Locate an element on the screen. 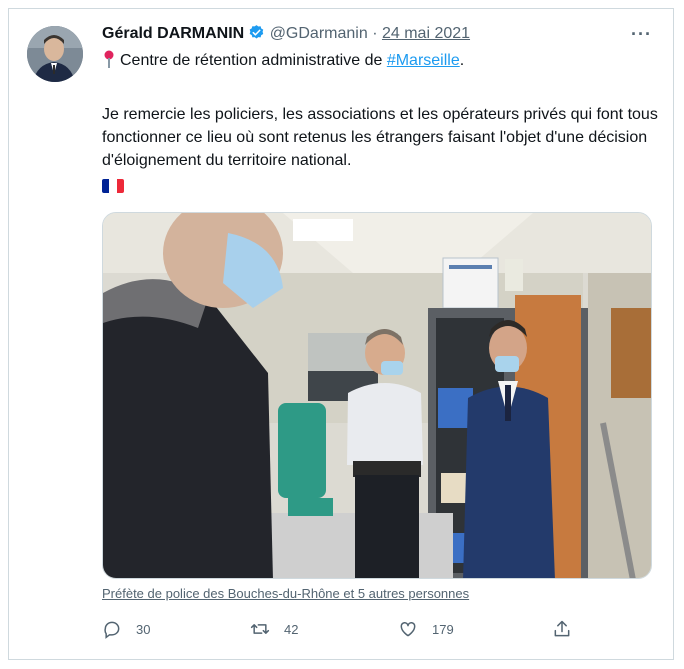 This screenshot has width=684, height=669. share-button is located at coordinates (569, 629).